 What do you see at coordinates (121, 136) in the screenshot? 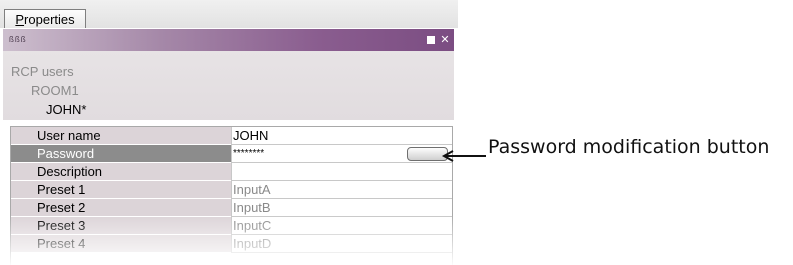
I see `property-name: User name` at bounding box center [121, 136].